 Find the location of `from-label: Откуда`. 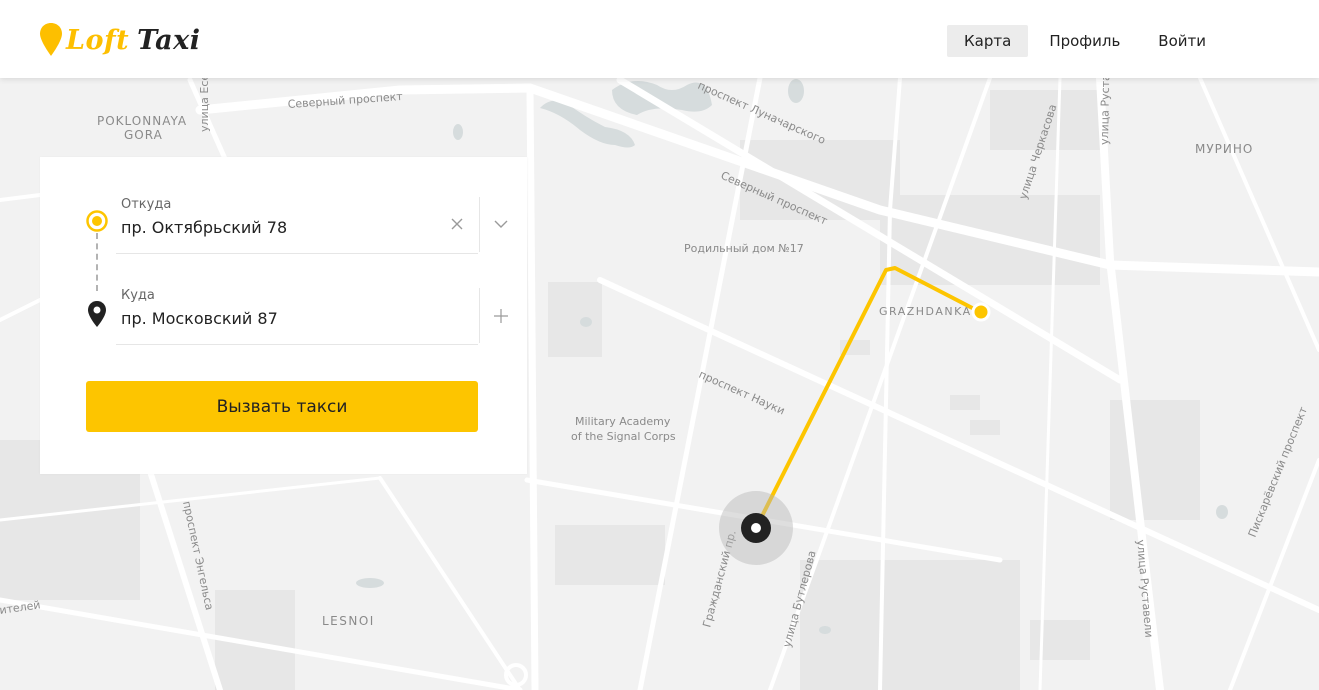

from-label: Откуда is located at coordinates (146, 204).